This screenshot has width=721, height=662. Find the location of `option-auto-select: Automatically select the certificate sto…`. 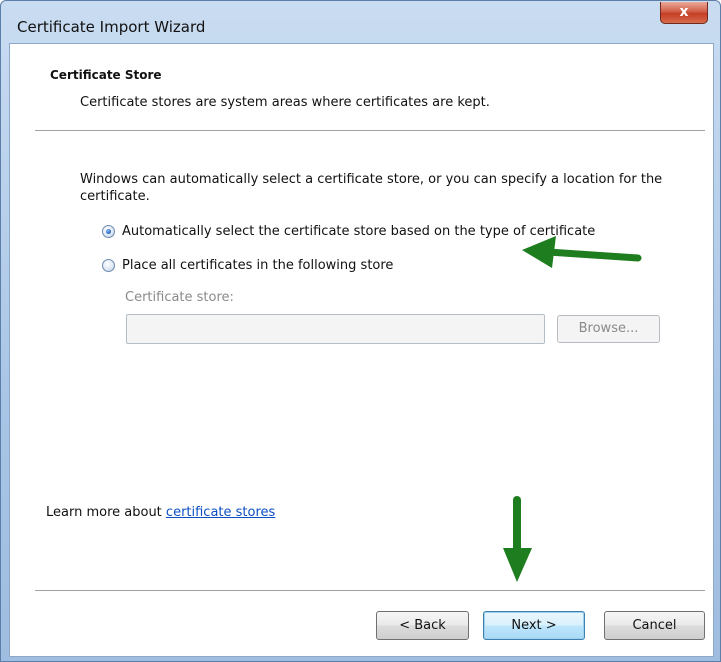

option-auto-select: Automatically select the certificate sto… is located at coordinates (348, 231).